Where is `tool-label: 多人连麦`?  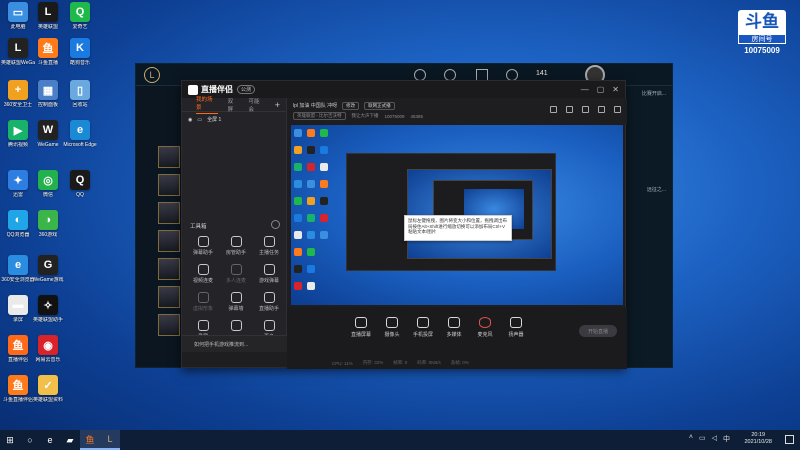
tool-label: 多人连麦 is located at coordinates (235, 281).